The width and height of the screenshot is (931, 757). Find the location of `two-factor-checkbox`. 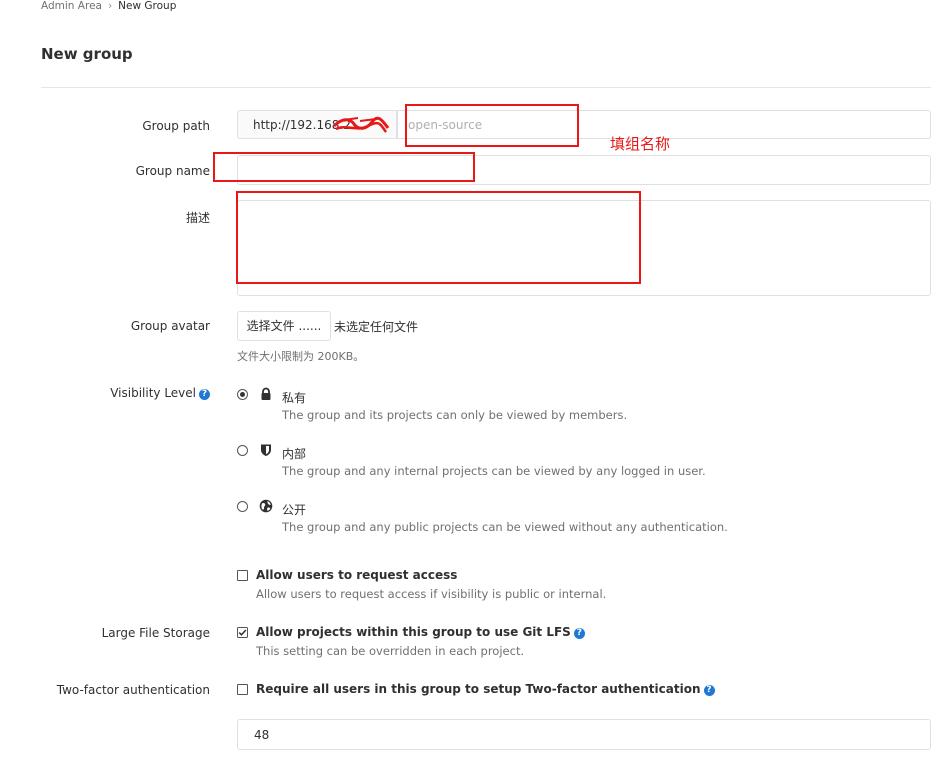

two-factor-checkbox is located at coordinates (242, 689).